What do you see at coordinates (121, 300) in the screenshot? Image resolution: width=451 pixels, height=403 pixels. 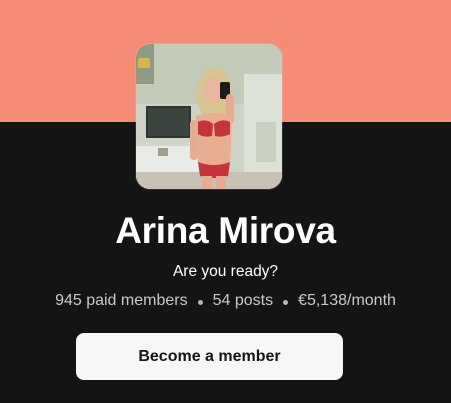 I see `members-count: 945 paid members` at bounding box center [121, 300].